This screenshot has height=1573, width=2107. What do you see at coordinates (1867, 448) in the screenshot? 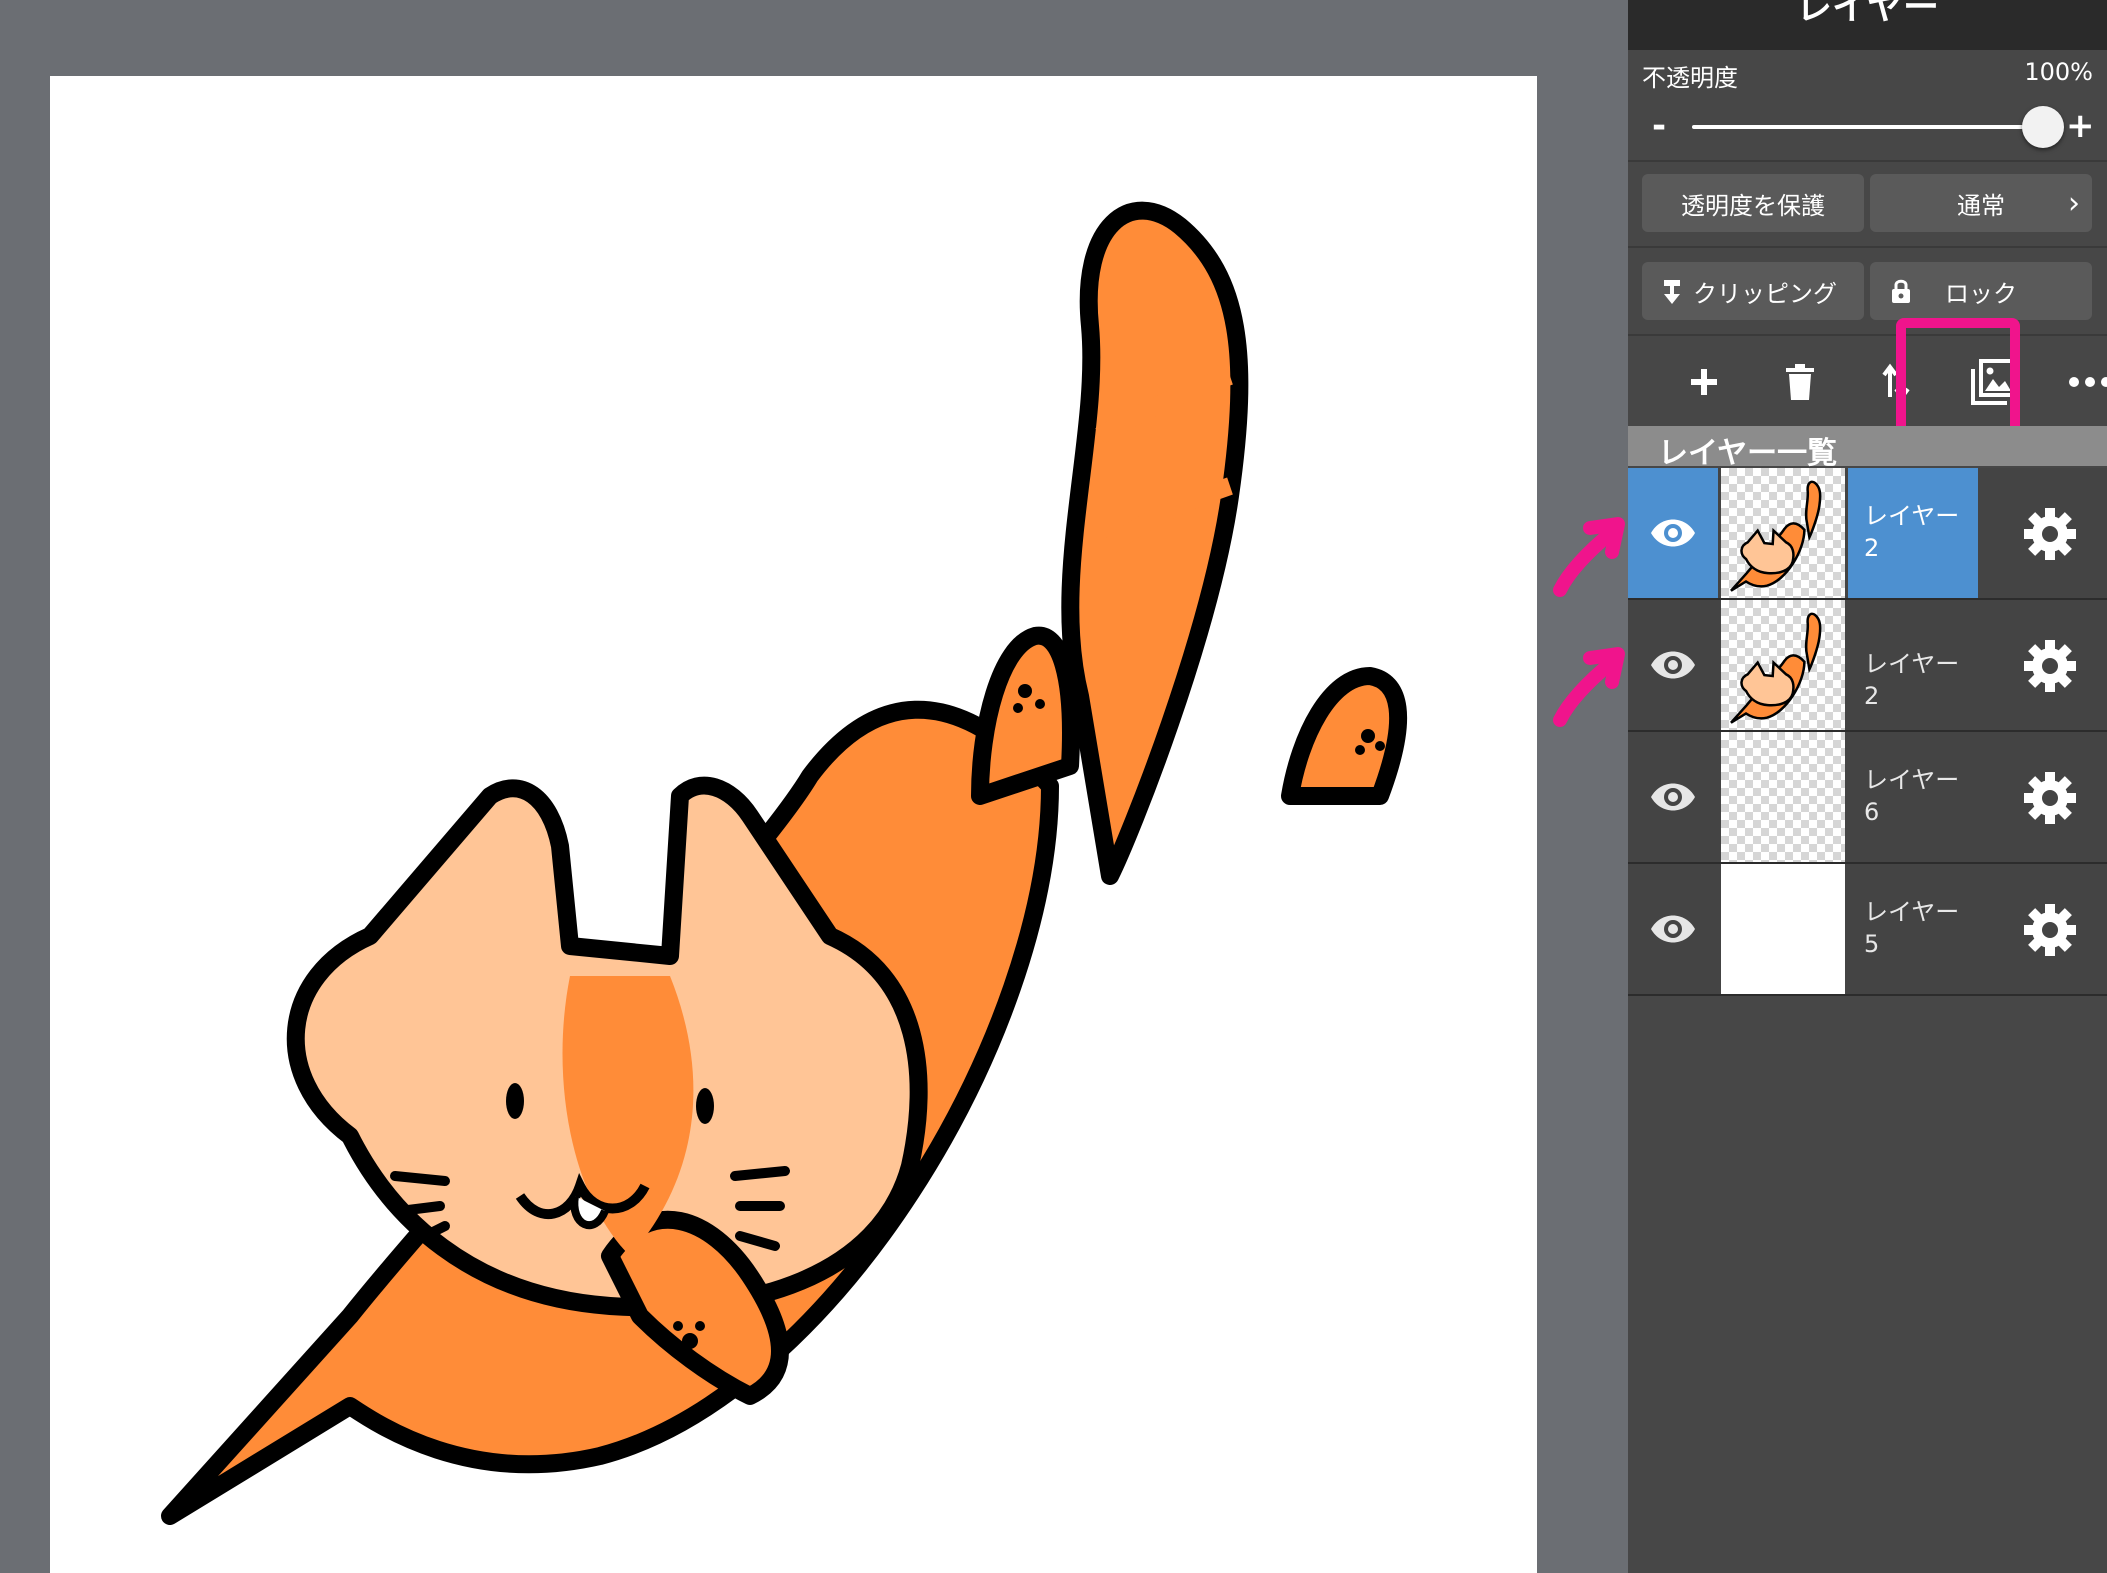
I see `layer-list-header: レイヤー一覧` at bounding box center [1867, 448].